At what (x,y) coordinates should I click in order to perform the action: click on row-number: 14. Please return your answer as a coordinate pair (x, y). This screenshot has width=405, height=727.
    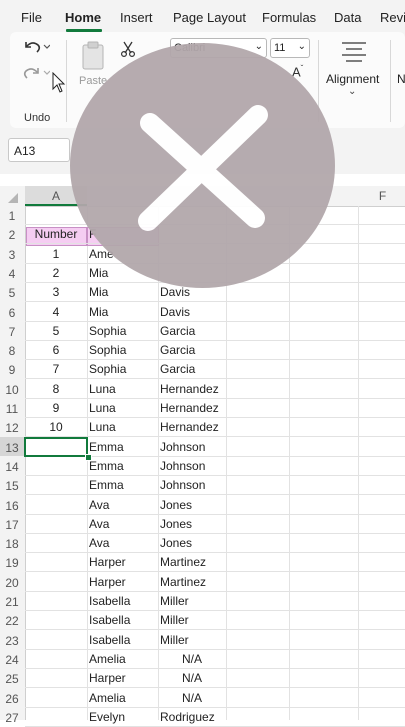
    Looking at the image, I should click on (12, 467).